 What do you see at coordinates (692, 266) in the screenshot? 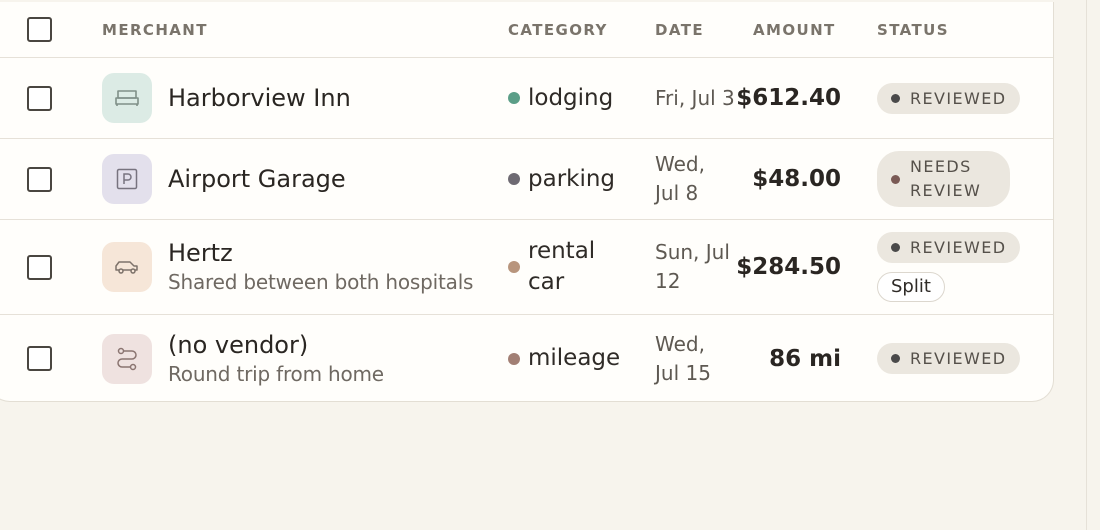
I see `date-text: Sun, Jul 12` at bounding box center [692, 266].